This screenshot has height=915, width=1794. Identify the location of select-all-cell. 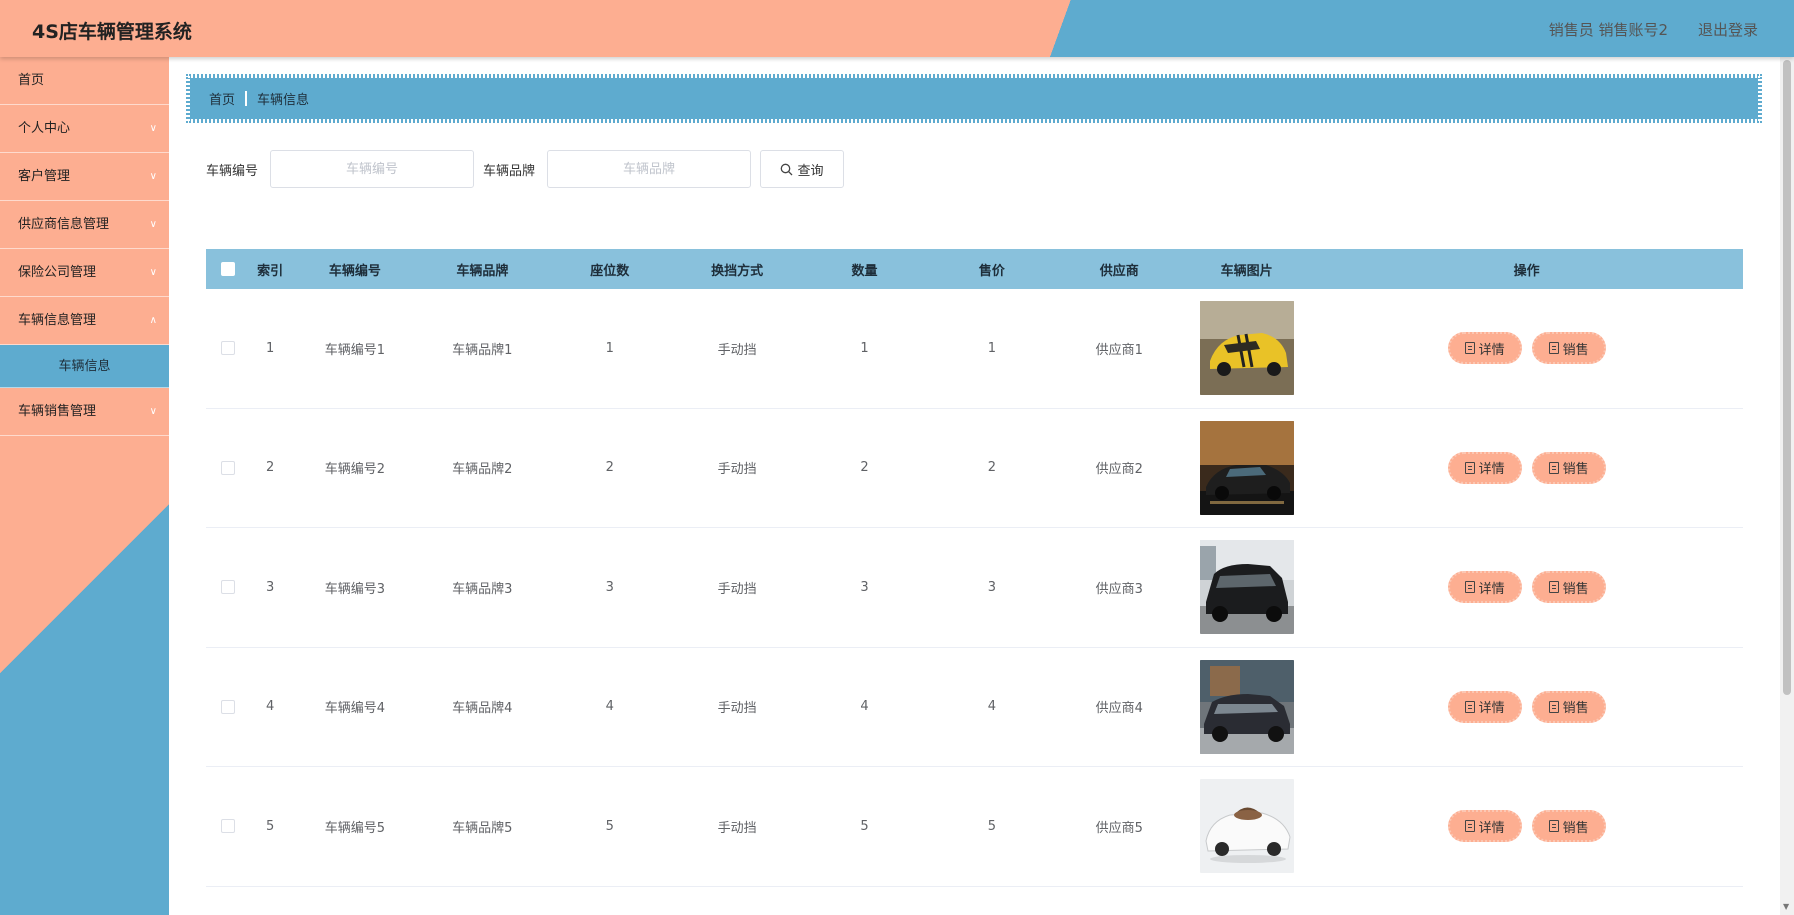
(227, 269).